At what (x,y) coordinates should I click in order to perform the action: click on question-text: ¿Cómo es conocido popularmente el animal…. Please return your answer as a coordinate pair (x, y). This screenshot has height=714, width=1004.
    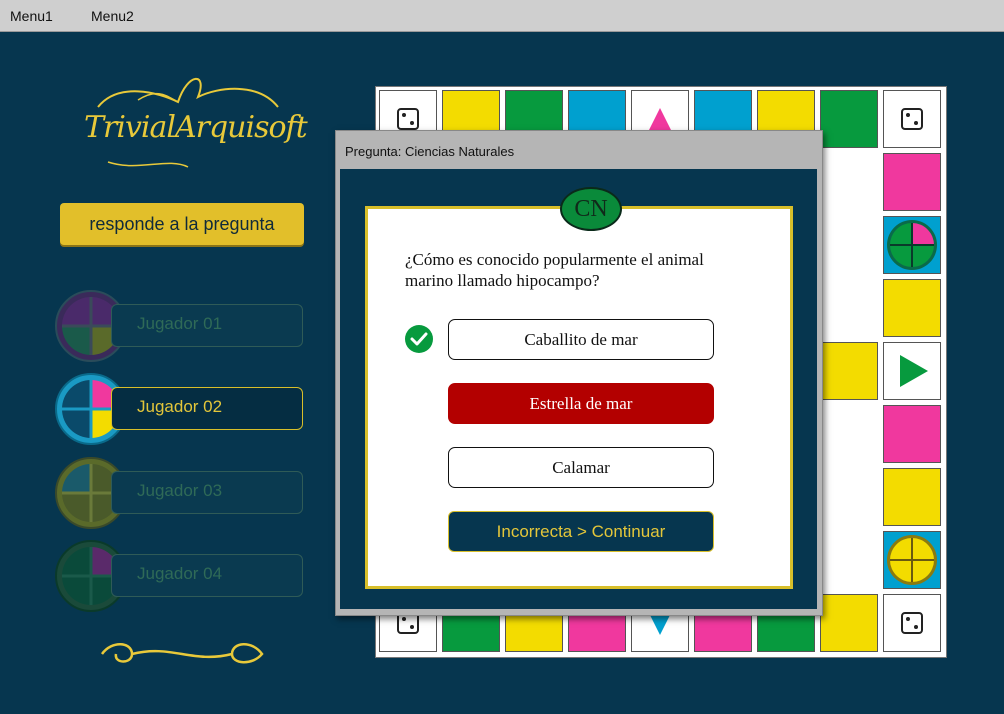
    Looking at the image, I should click on (554, 270).